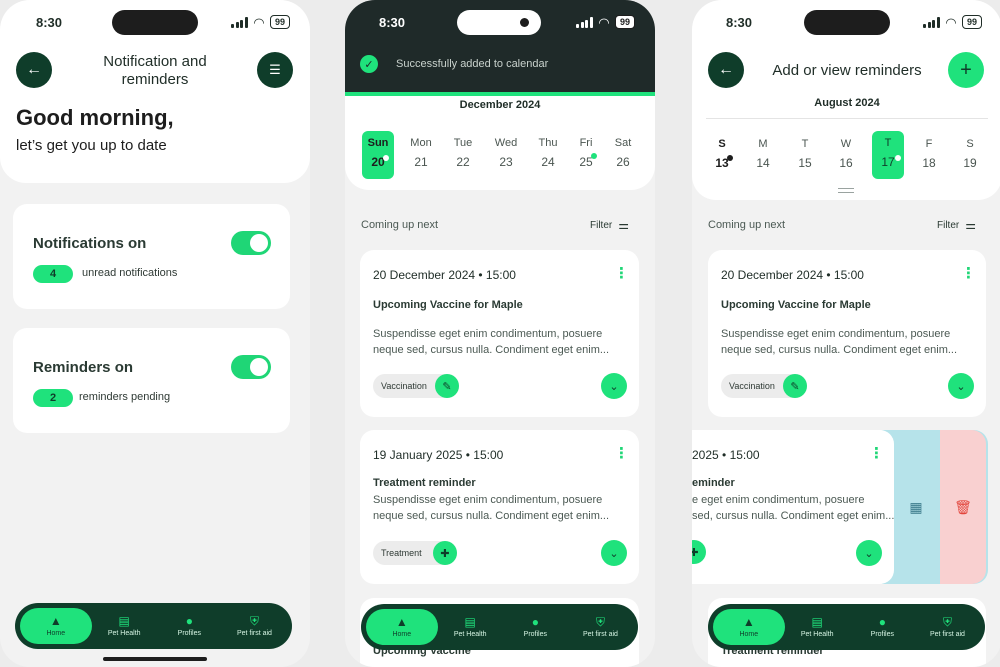  What do you see at coordinates (438, 455) in the screenshot?
I see `card-date: 19 January 2025 • 15:00` at bounding box center [438, 455].